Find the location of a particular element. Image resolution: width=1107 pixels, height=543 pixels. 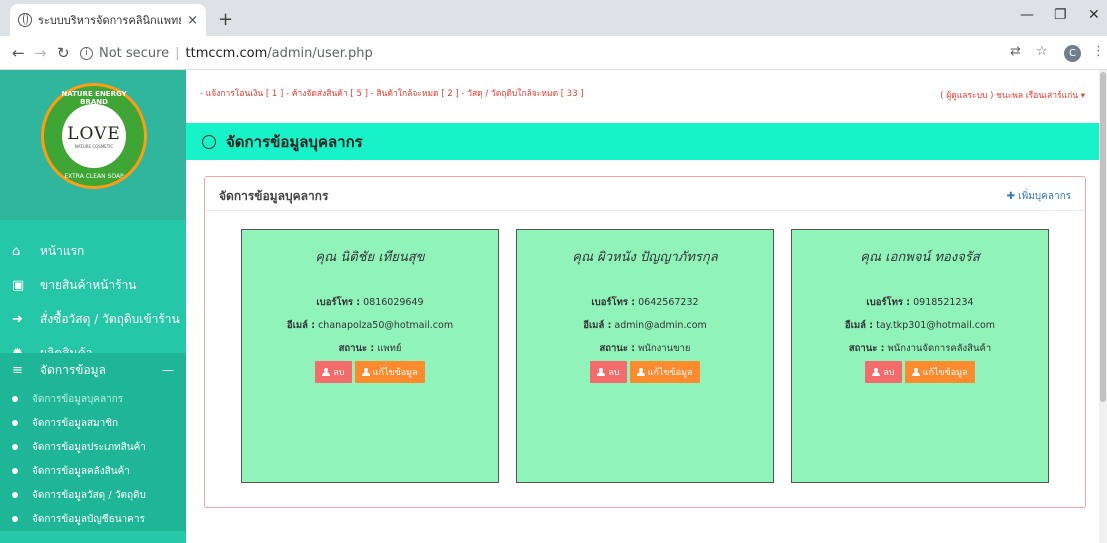

translate-icon: ⇄ is located at coordinates (1015, 51).